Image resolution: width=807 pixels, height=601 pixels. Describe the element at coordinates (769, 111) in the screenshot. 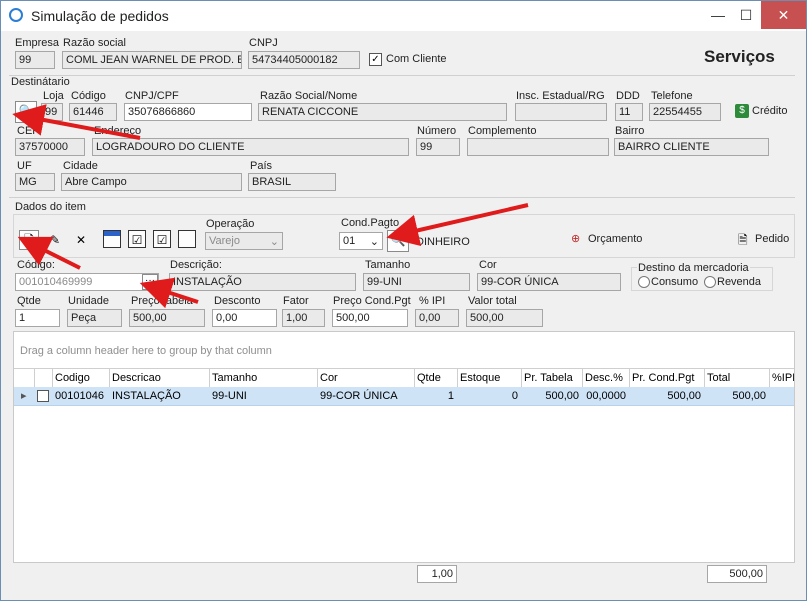

I see `credito-button: Crédito` at that location.